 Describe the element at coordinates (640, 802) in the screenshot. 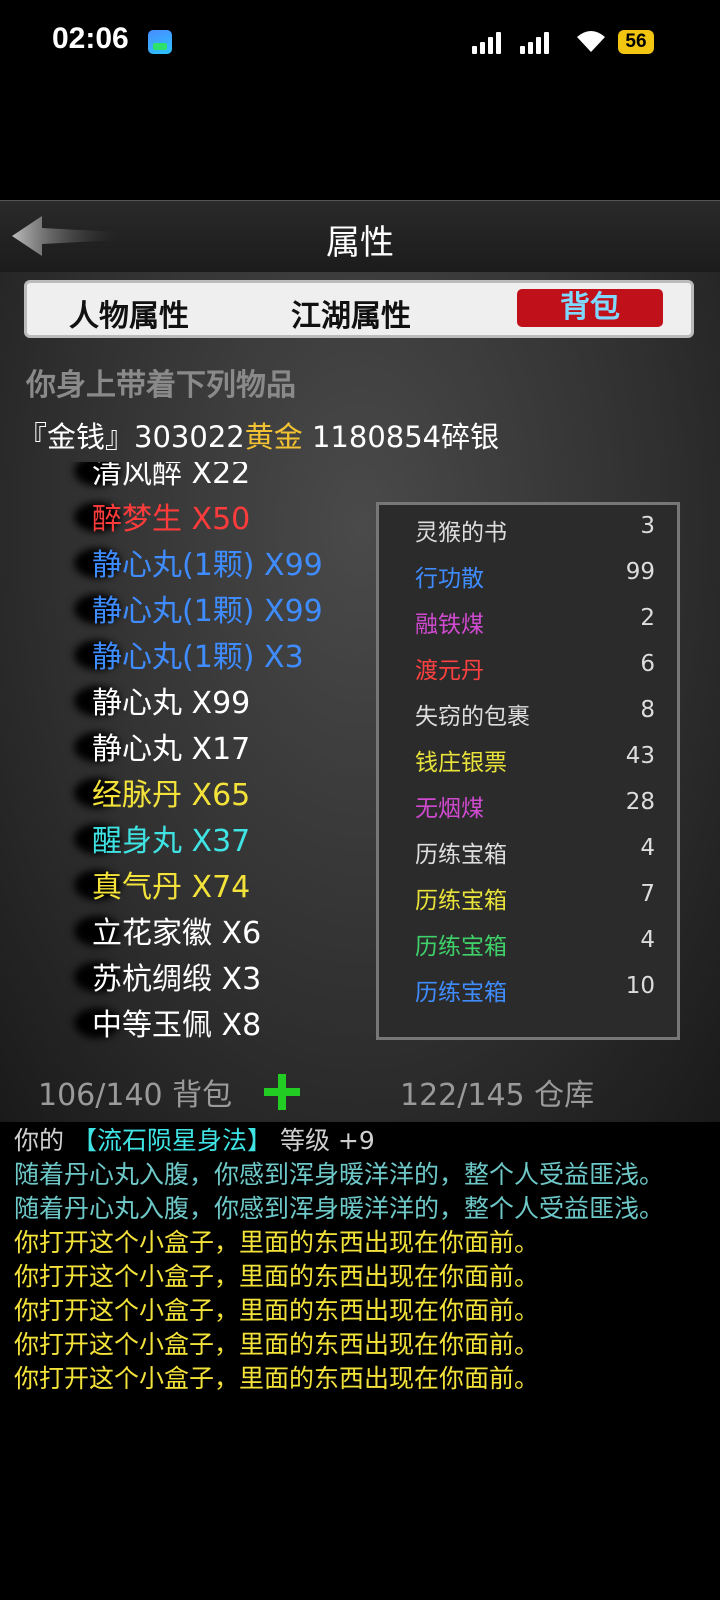

I see `storage-item-count: 28` at that location.